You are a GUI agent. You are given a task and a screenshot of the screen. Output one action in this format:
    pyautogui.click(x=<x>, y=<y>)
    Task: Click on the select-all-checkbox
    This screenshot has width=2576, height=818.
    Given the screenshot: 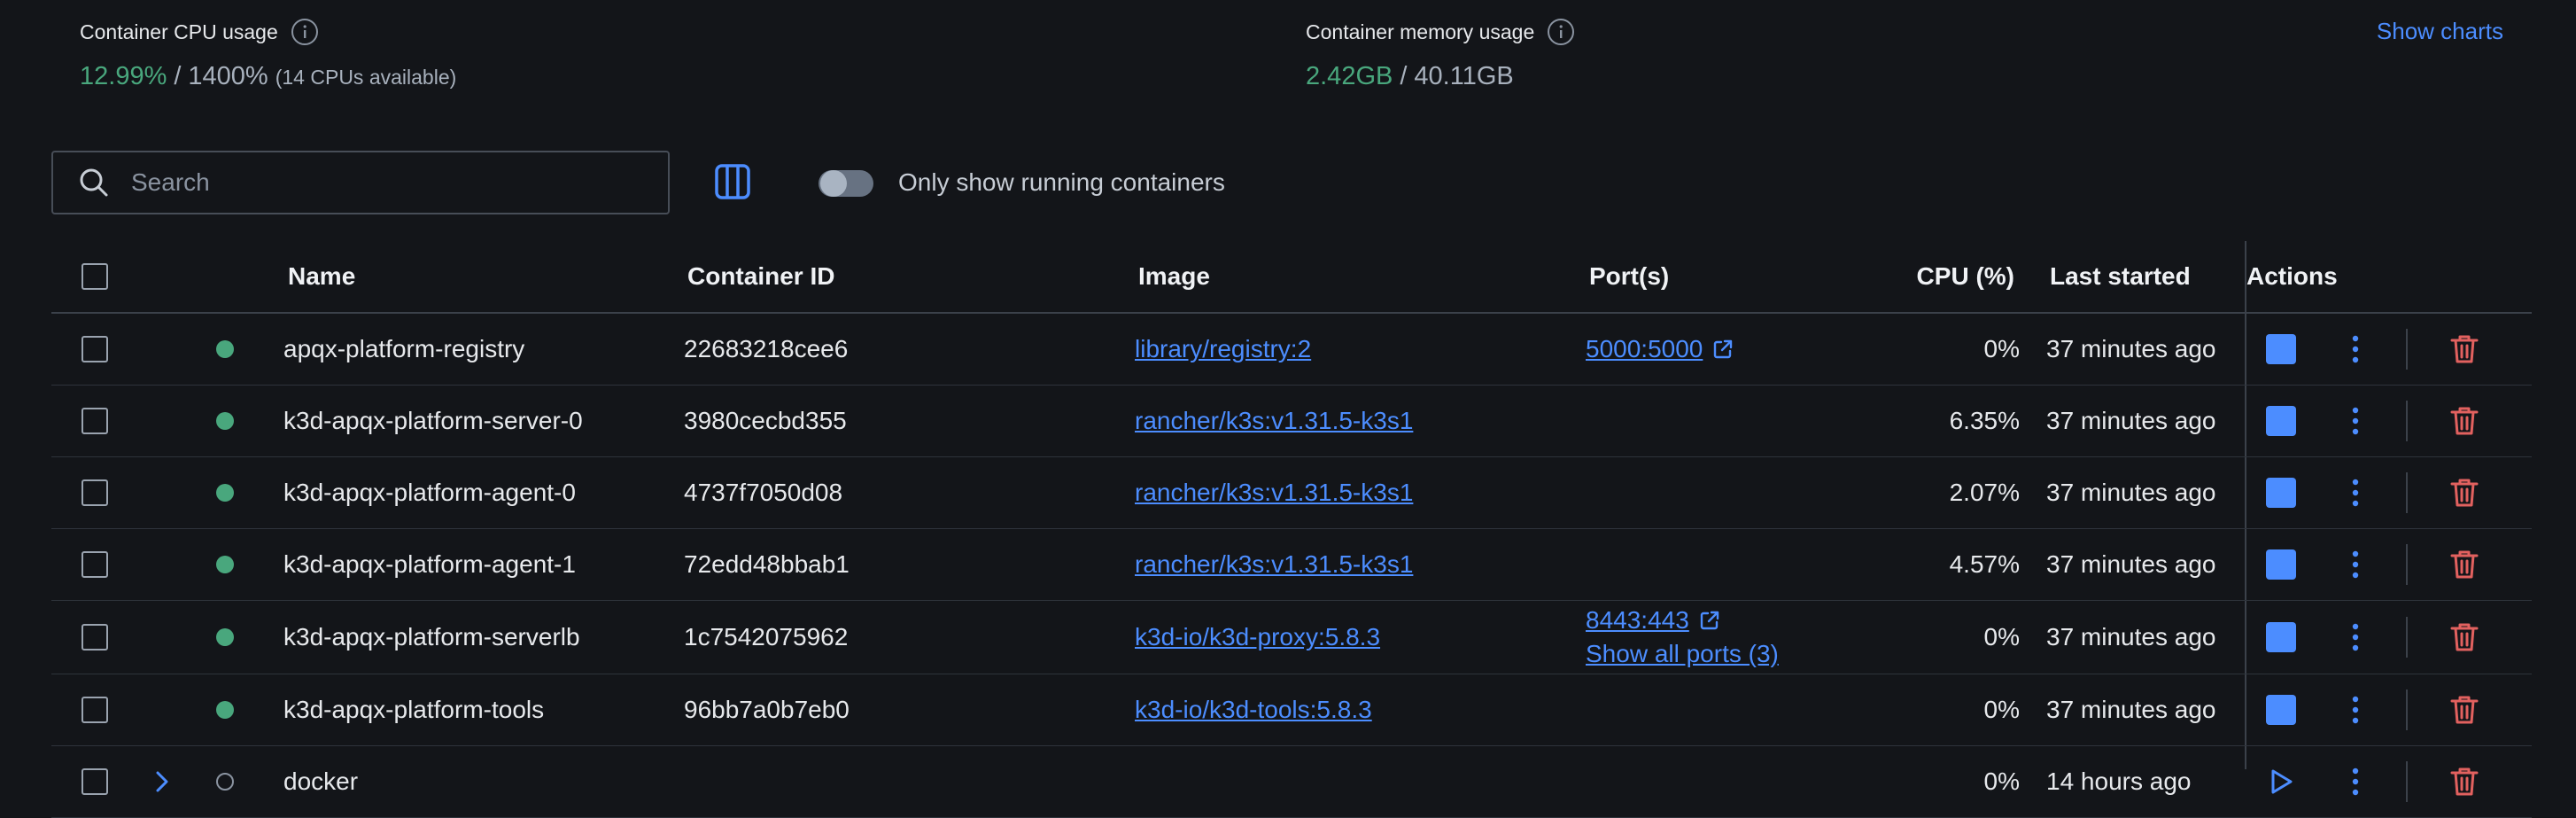 What is the action you would take?
    pyautogui.click(x=94, y=277)
    